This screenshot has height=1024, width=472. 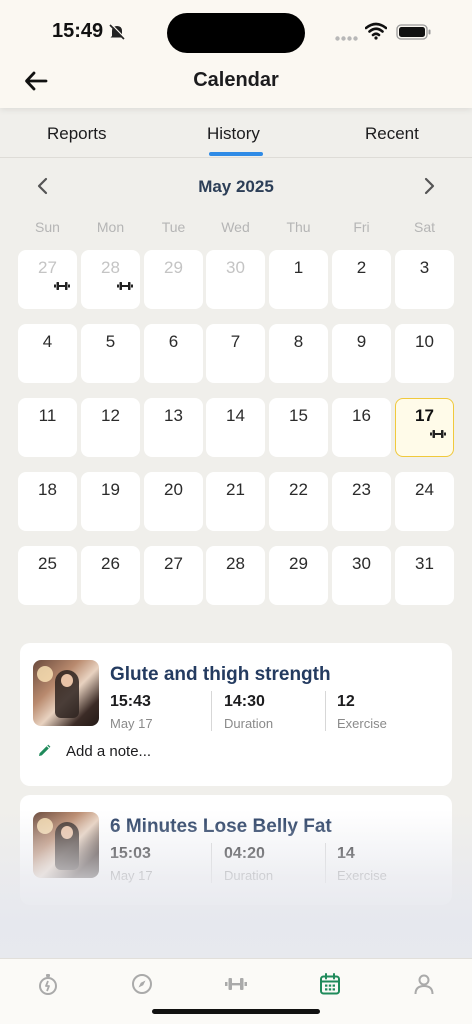 What do you see at coordinates (47, 427) in the screenshot?
I see `calendar-day: 11` at bounding box center [47, 427].